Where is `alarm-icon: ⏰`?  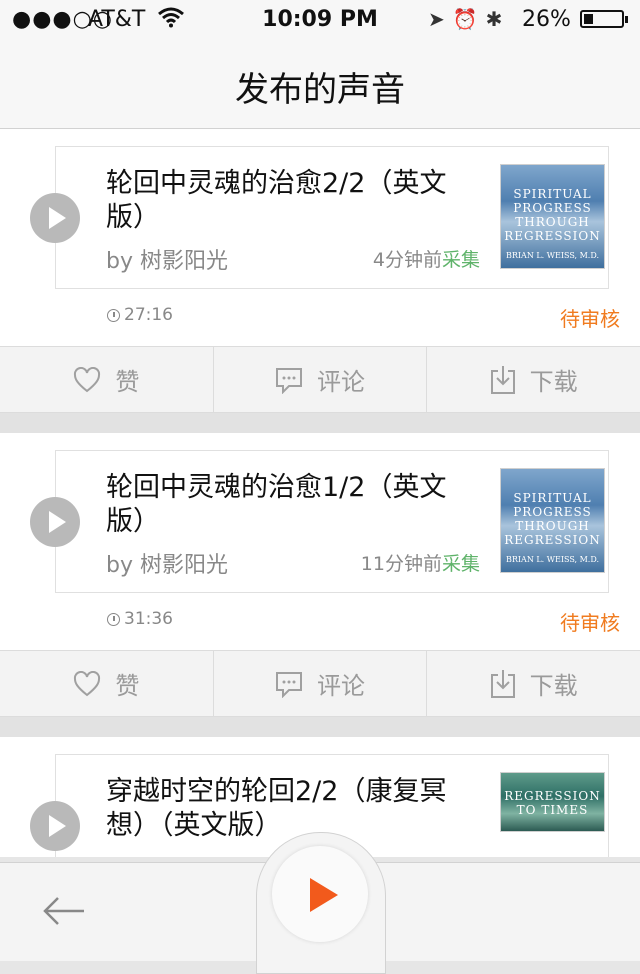 alarm-icon: ⏰ is located at coordinates (469, 19).